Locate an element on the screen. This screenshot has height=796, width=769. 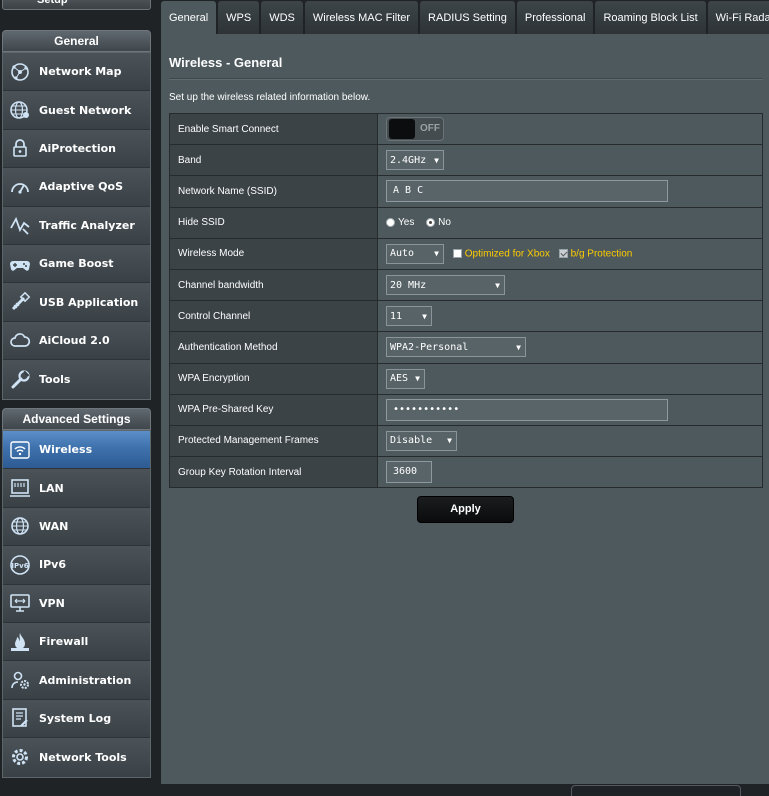
lan-icon is located at coordinates (20, 488).